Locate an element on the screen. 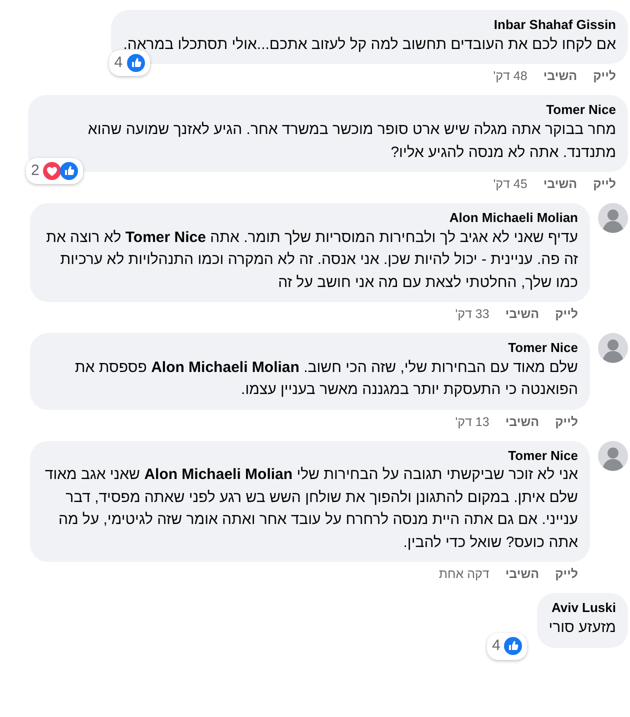 This screenshot has width=630, height=717. timestamp: 13 דק' is located at coordinates (472, 422).